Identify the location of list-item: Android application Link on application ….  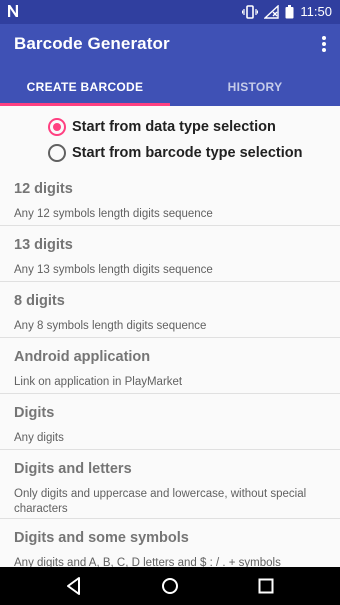
(170, 366).